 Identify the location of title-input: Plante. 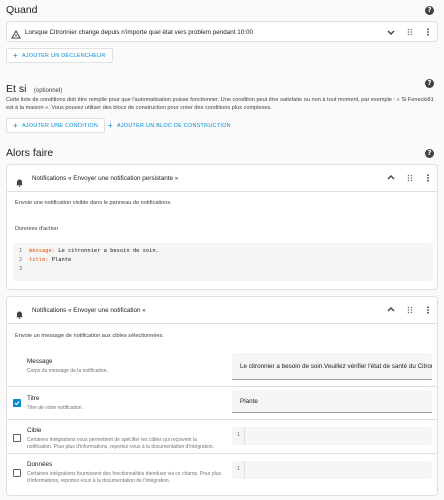
(332, 401).